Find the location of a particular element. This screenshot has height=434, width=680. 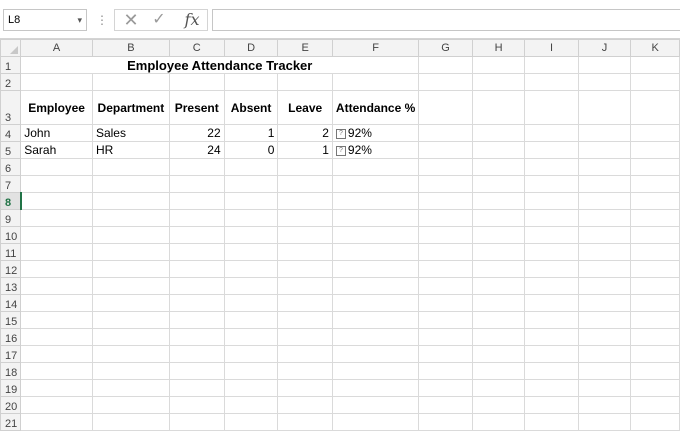

row-header: 7 is located at coordinates (11, 184).